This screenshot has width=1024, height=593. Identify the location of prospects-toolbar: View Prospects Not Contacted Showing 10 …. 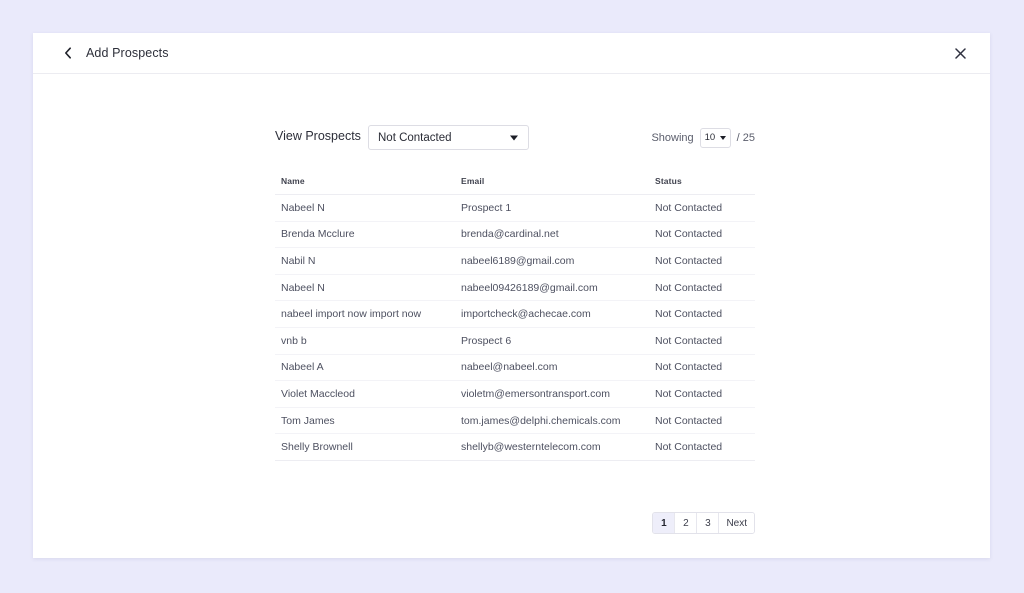
(515, 138).